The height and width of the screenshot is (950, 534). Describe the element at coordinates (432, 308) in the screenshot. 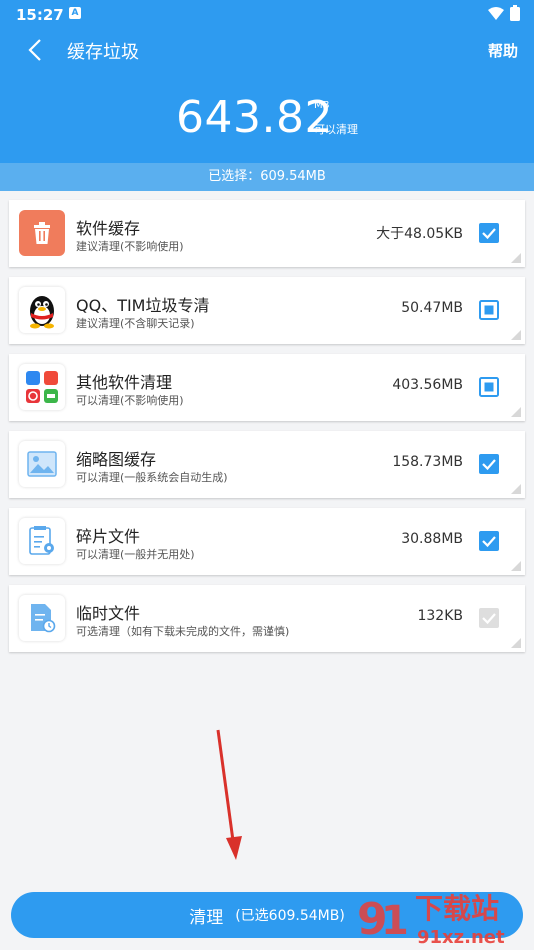

I see `item-size: 50.47MB` at that location.